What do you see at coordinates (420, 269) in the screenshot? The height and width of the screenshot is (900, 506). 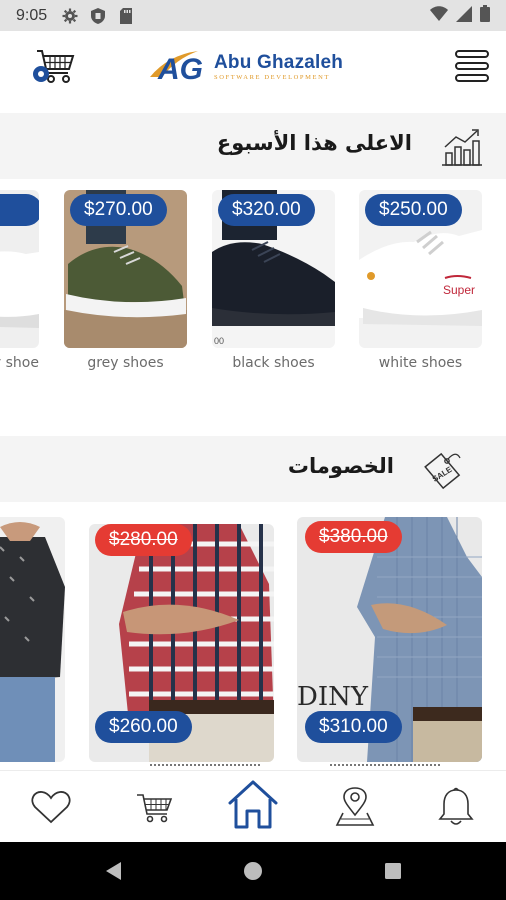 I see `product-card-white-shoes: Super $250.00` at bounding box center [420, 269].